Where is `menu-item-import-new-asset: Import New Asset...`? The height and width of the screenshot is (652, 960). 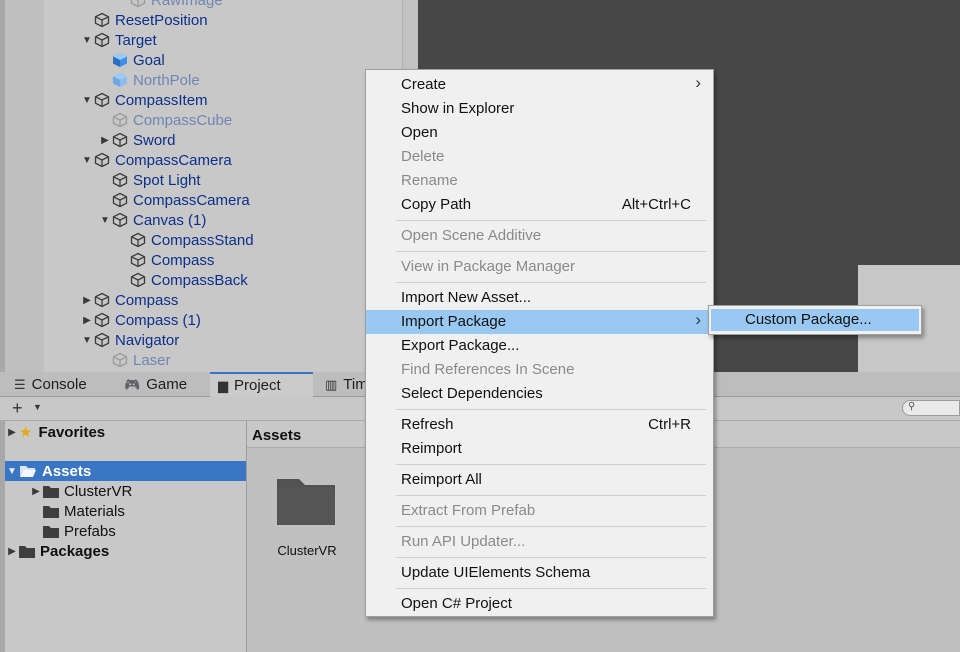 menu-item-import-new-asset: Import New Asset... is located at coordinates (539, 298).